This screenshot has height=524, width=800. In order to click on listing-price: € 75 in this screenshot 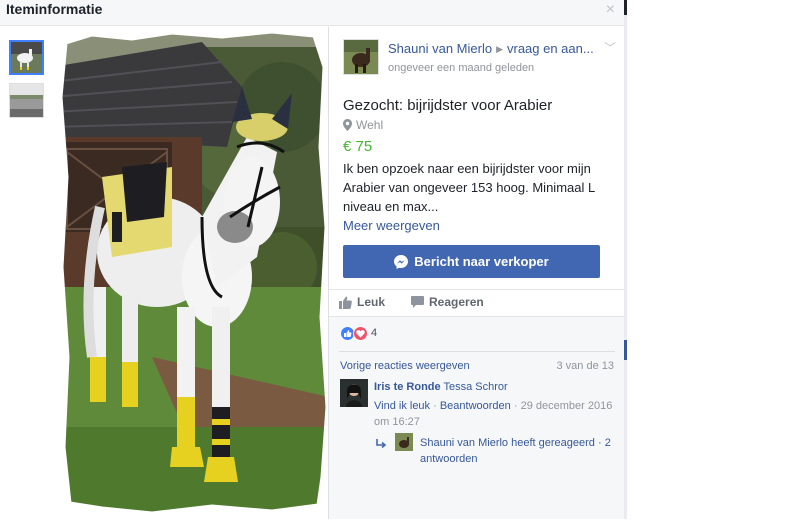, I will do `click(358, 146)`.